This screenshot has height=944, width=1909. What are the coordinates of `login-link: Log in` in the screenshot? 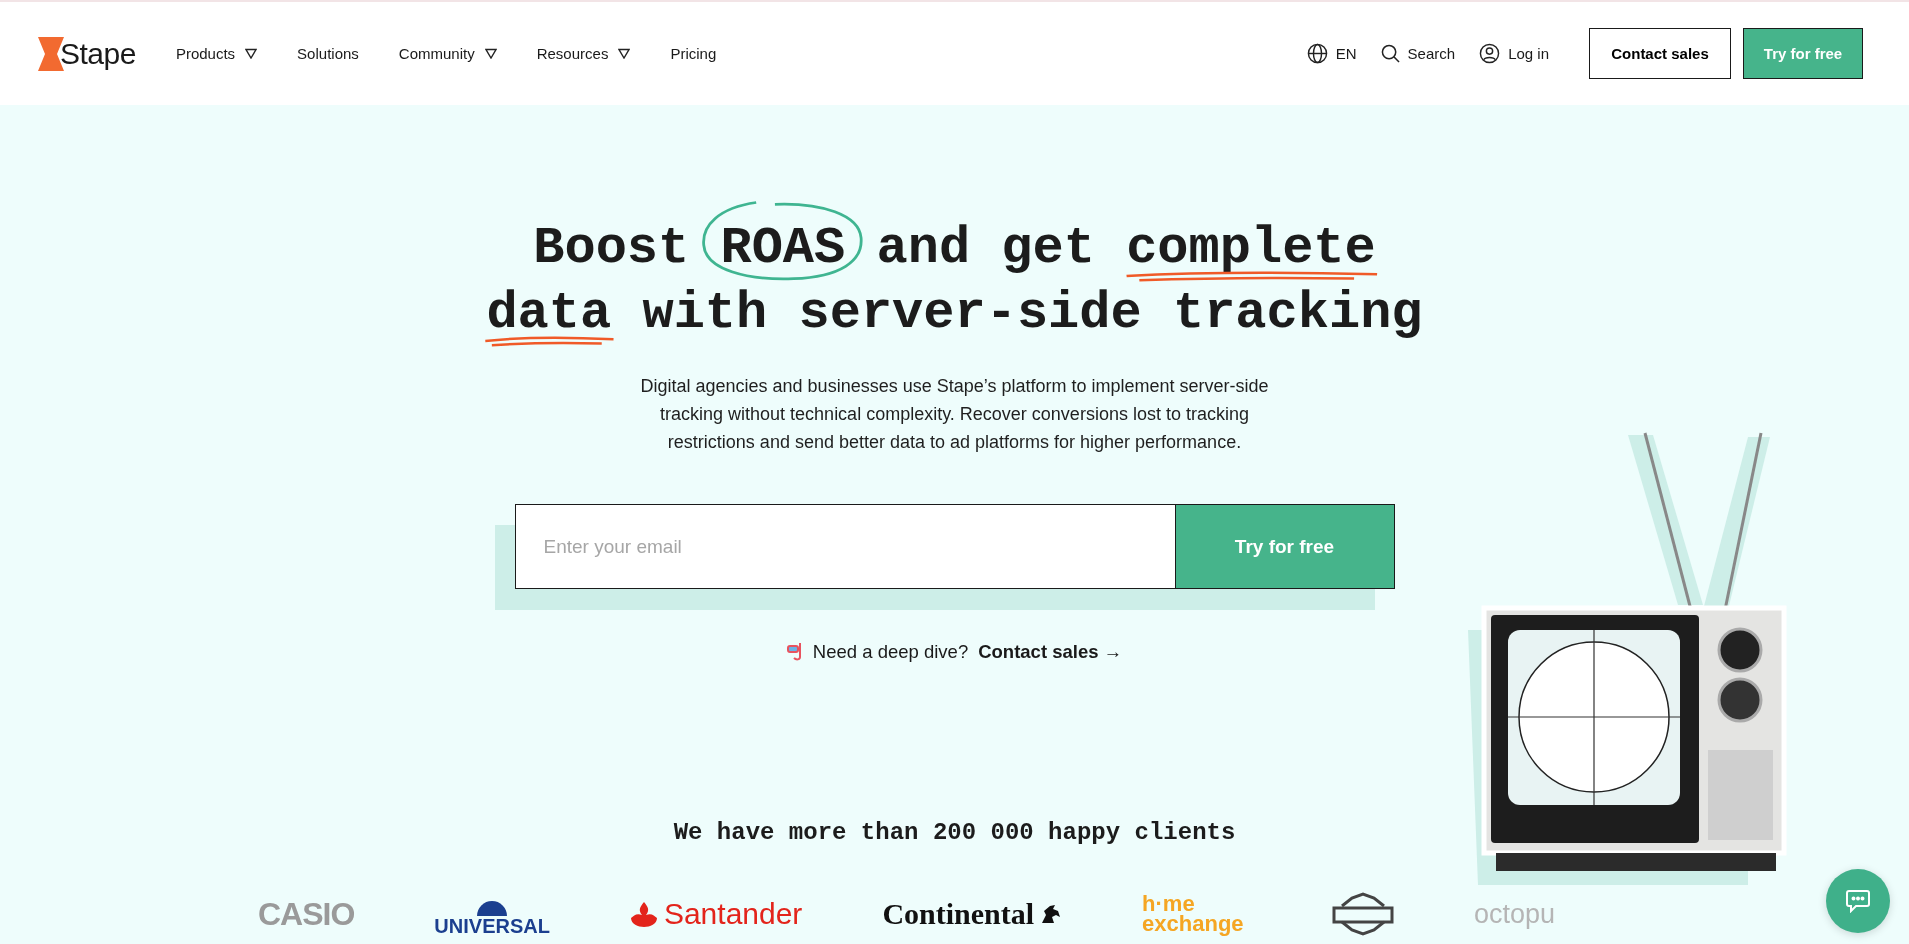 It's located at (1514, 53).